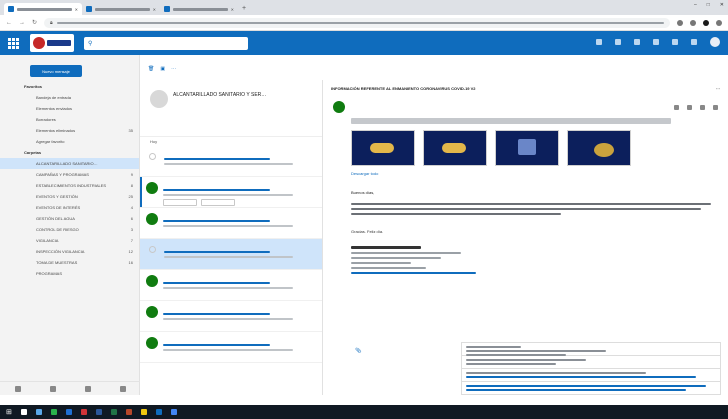 The width and height of the screenshot is (728, 419). Describe the element at coordinates (599, 42) in the screenshot. I see `meet-icon` at that location.